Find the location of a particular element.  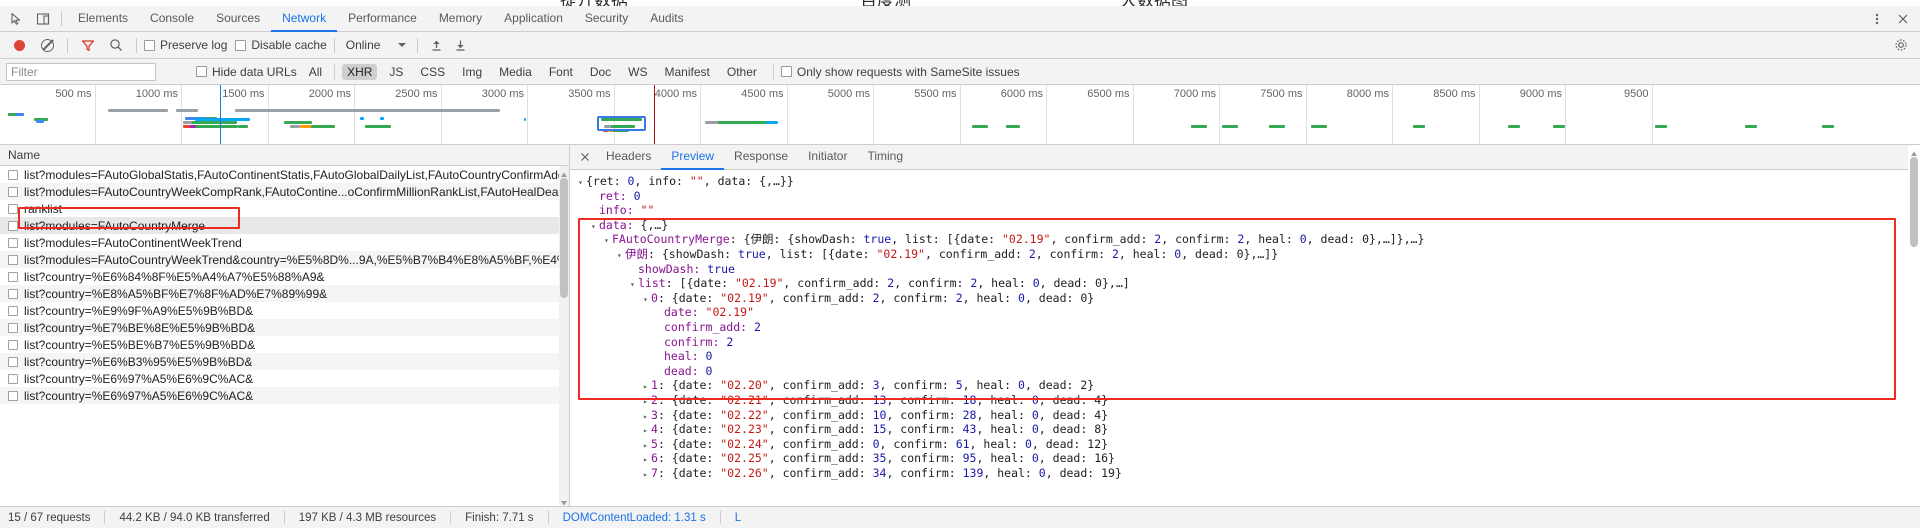

type-filter-img: Img is located at coordinates (472, 72).